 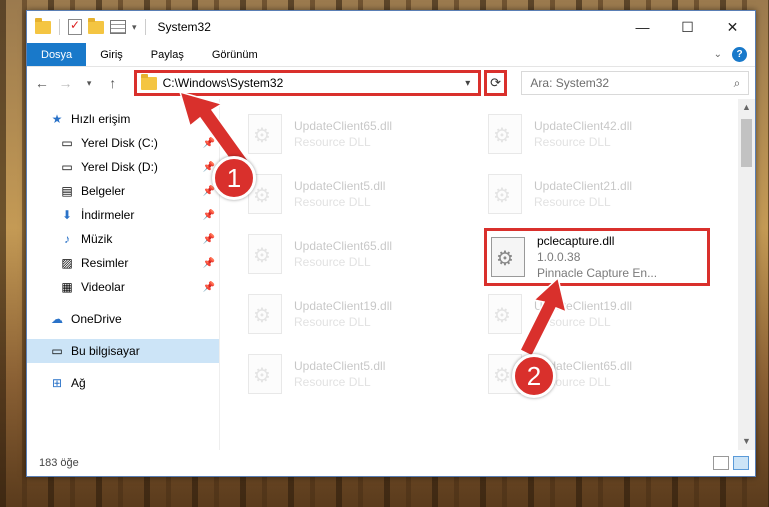 What do you see at coordinates (339, 374) in the screenshot?
I see `file-meta: UpdateClient5.dll Resource DLL` at bounding box center [339, 374].